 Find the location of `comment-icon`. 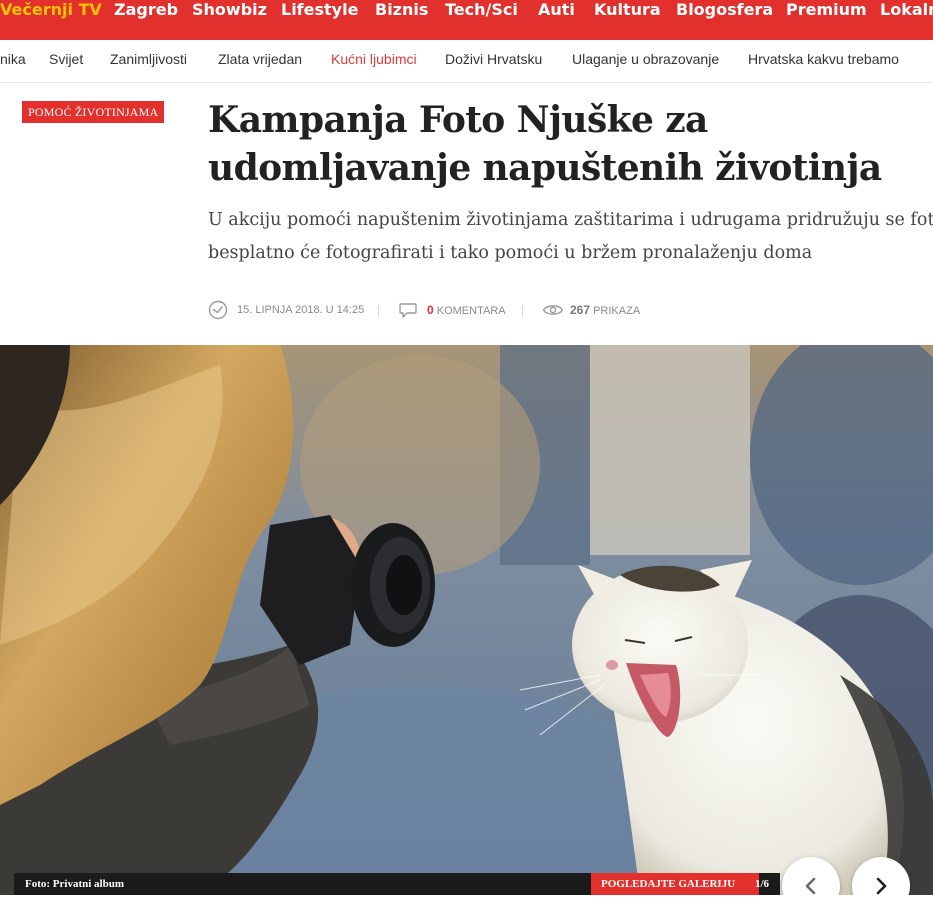

comment-icon is located at coordinates (408, 311).